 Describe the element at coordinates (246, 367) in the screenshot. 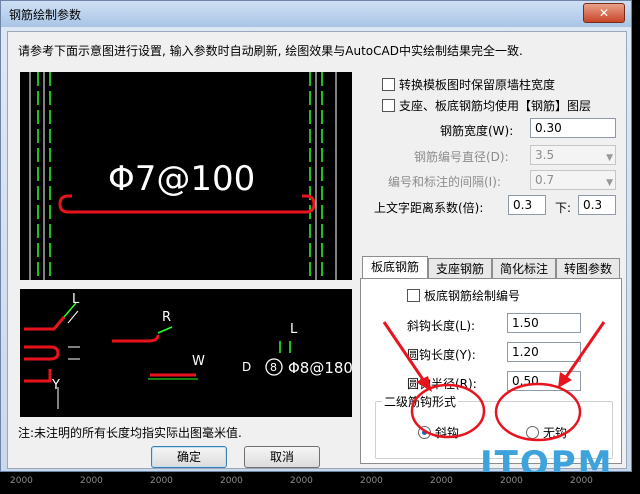

I see `label-D: D` at that location.